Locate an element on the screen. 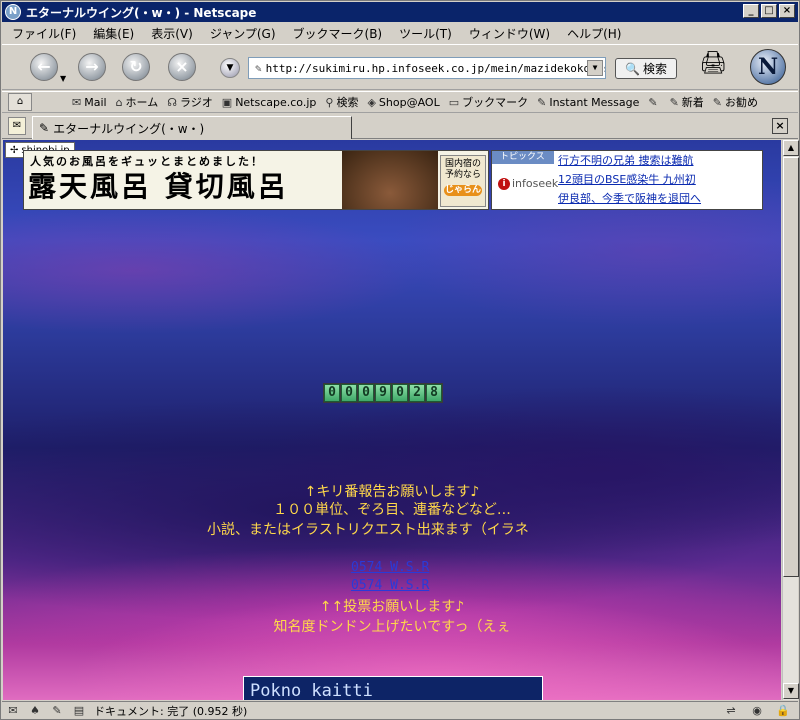 Image resolution: width=800 pixels, height=720 pixels. close-window-button: × is located at coordinates (787, 11).